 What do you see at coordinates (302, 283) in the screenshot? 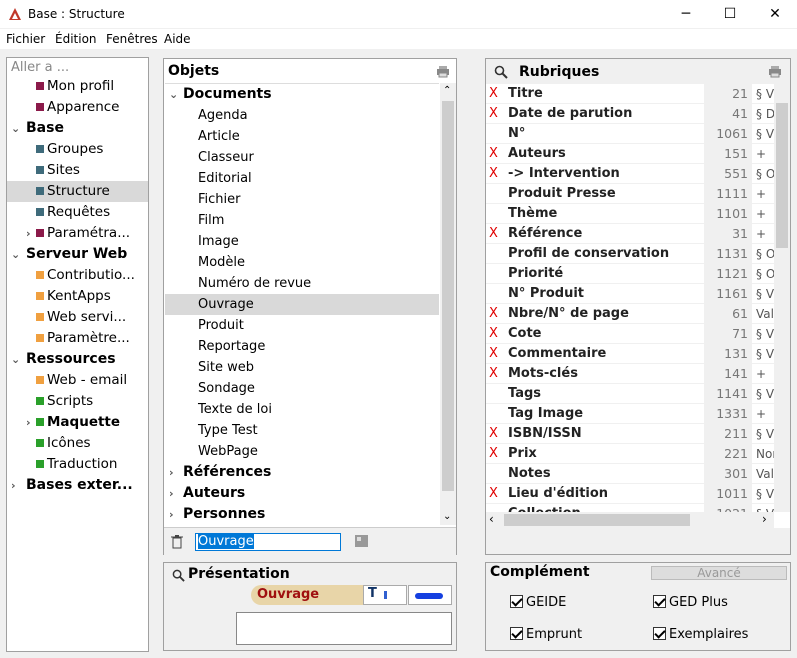
I see `objet-item: Numéro de revue` at bounding box center [302, 283].